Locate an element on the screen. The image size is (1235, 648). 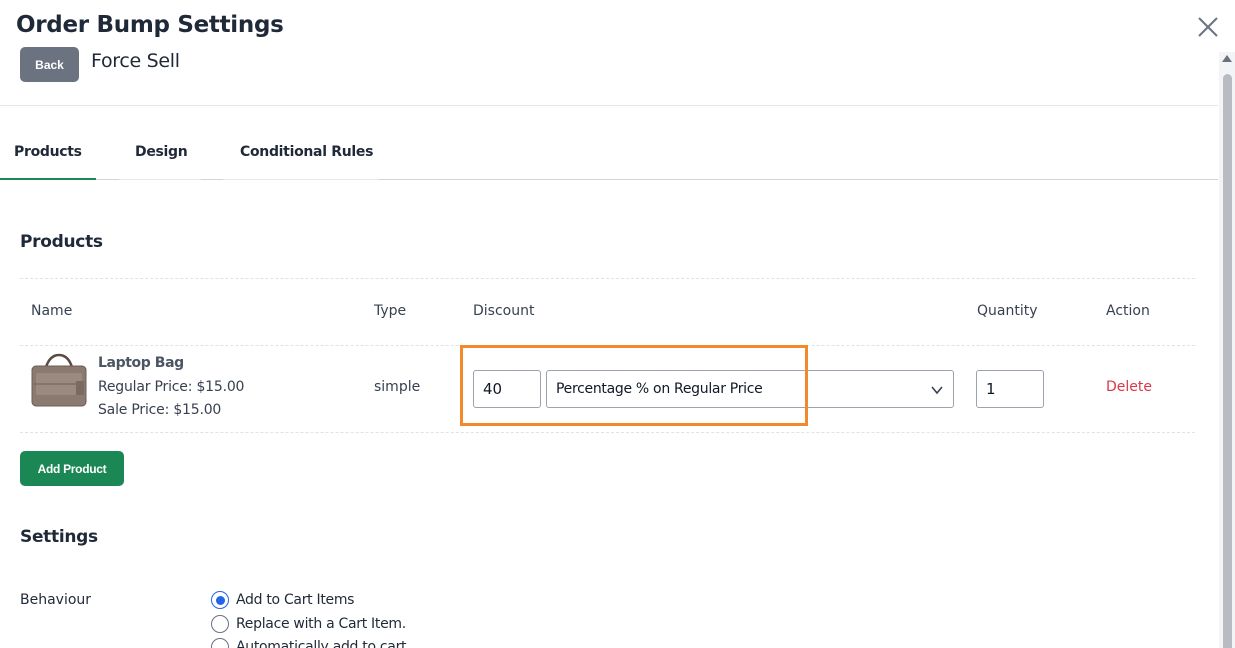
discount-type-select: Percentage % on Regular Price is located at coordinates (750, 389).